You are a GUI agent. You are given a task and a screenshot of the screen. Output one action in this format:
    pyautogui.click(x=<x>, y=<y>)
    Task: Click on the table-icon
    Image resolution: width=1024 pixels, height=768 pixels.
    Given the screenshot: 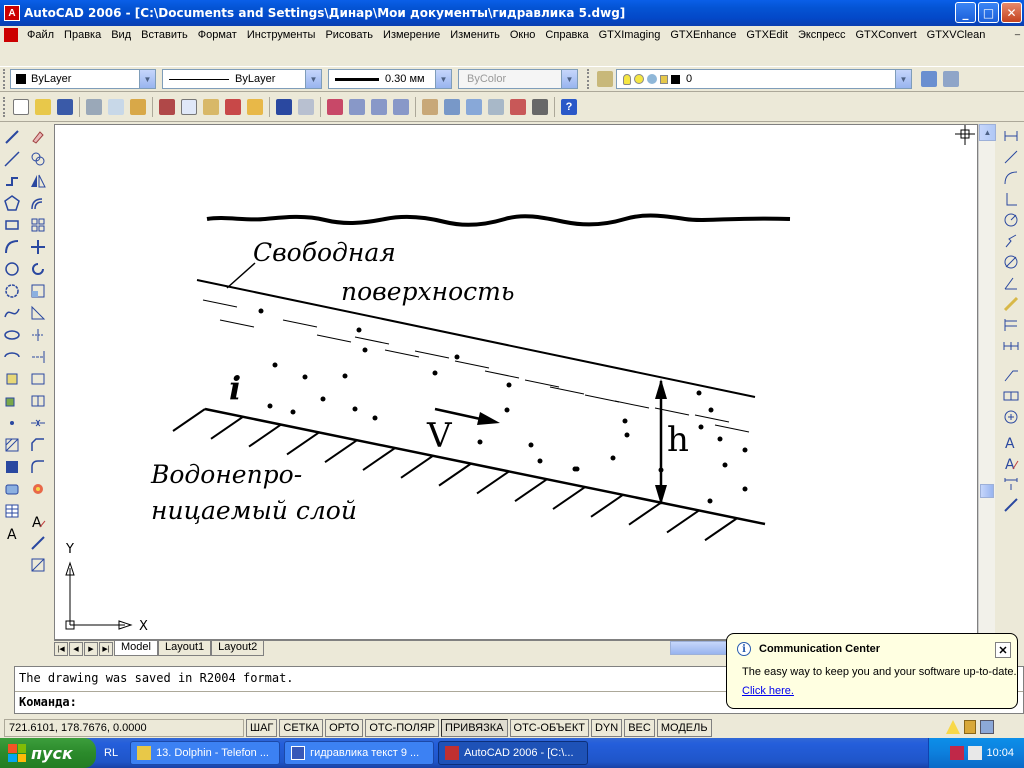 What is the action you would take?
    pyautogui.click(x=12, y=511)
    